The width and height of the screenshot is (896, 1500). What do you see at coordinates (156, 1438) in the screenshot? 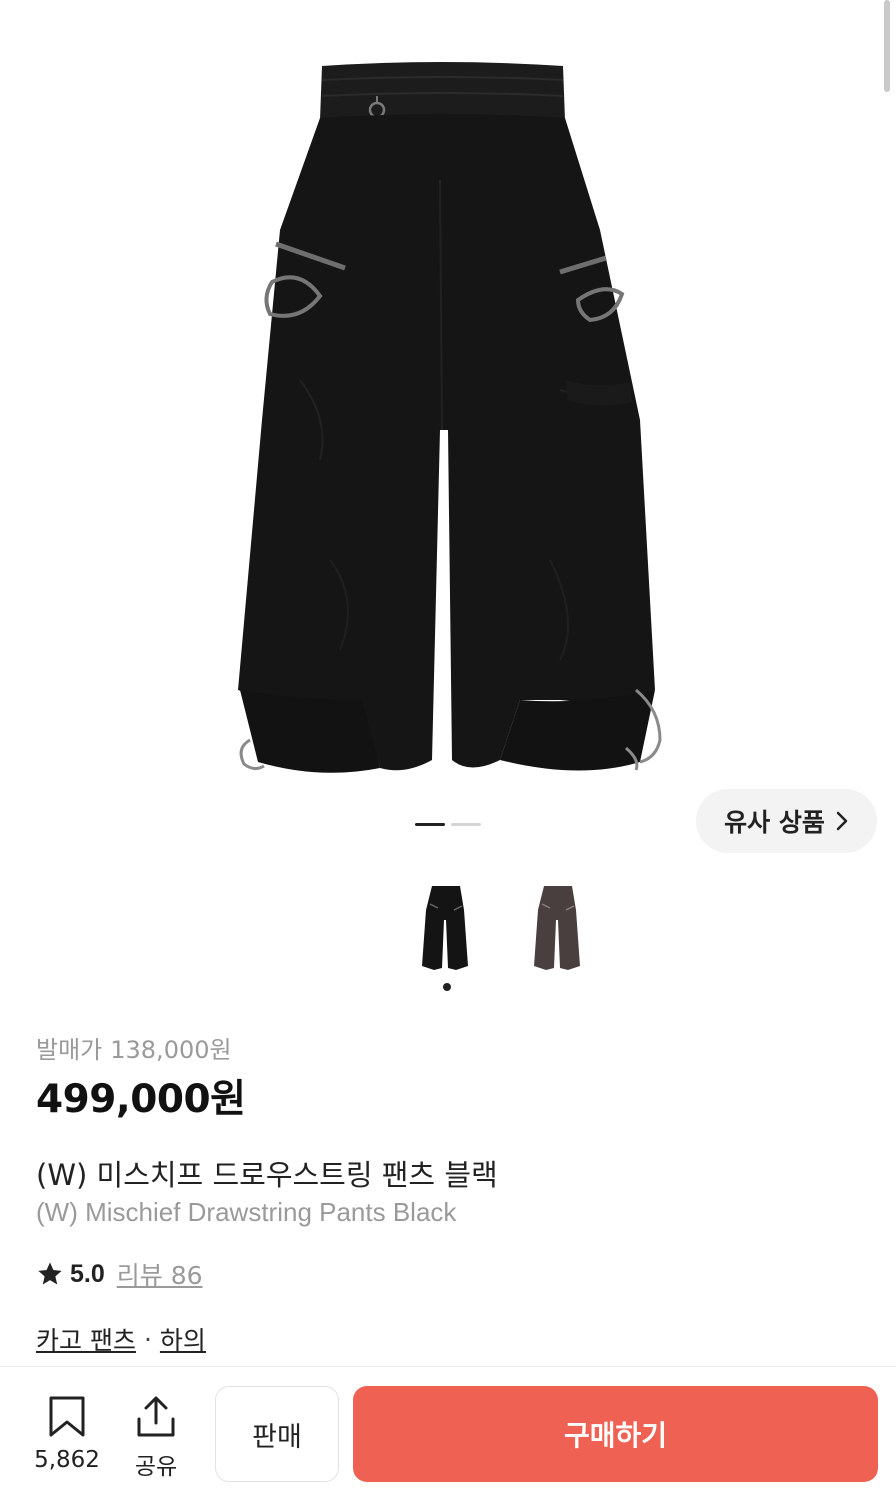
I see `share-button: 공유` at bounding box center [156, 1438].